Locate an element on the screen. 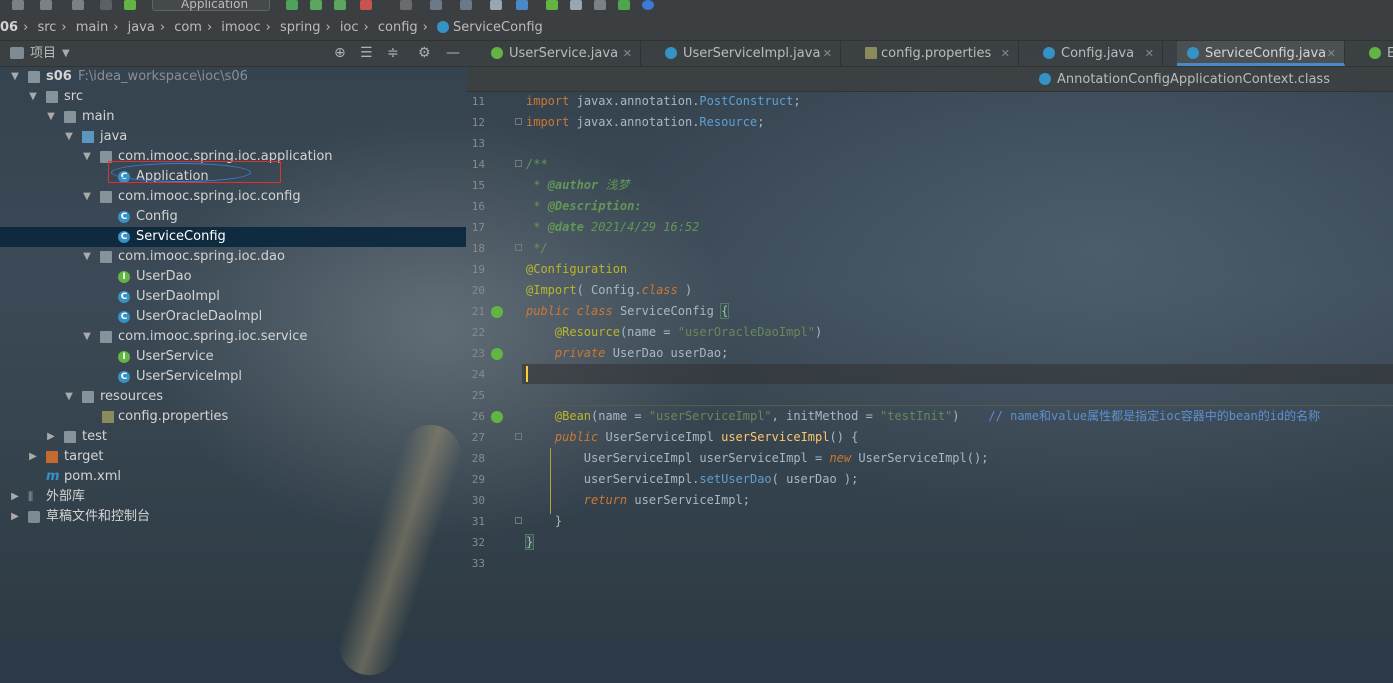  save-icon is located at coordinates (18, 5).